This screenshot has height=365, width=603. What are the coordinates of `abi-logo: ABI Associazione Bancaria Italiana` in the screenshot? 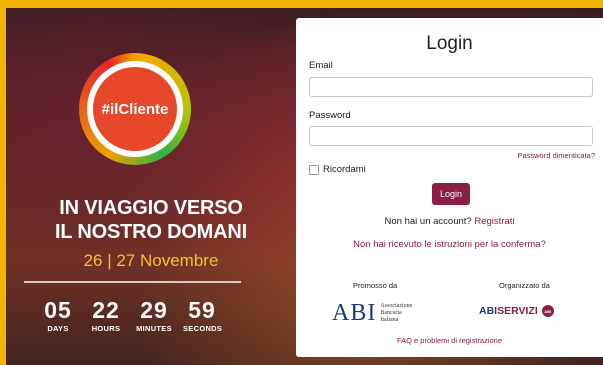 It's located at (372, 313).